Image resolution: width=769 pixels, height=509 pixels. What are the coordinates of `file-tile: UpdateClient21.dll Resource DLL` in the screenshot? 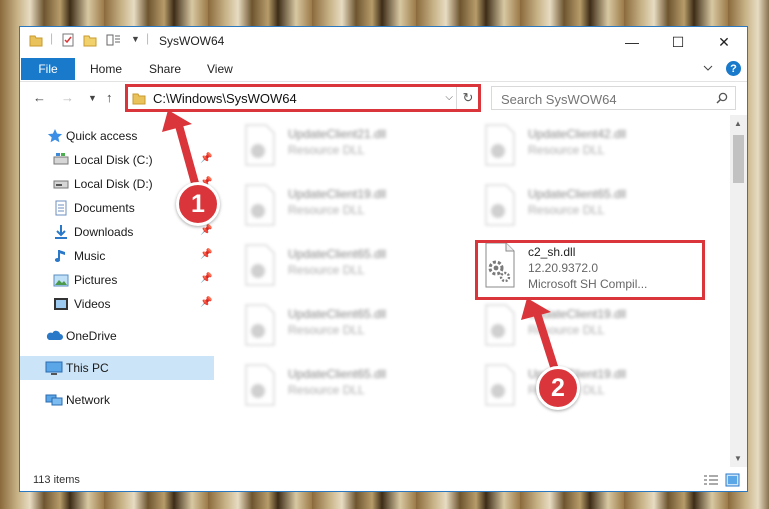 It's located at (351, 147).